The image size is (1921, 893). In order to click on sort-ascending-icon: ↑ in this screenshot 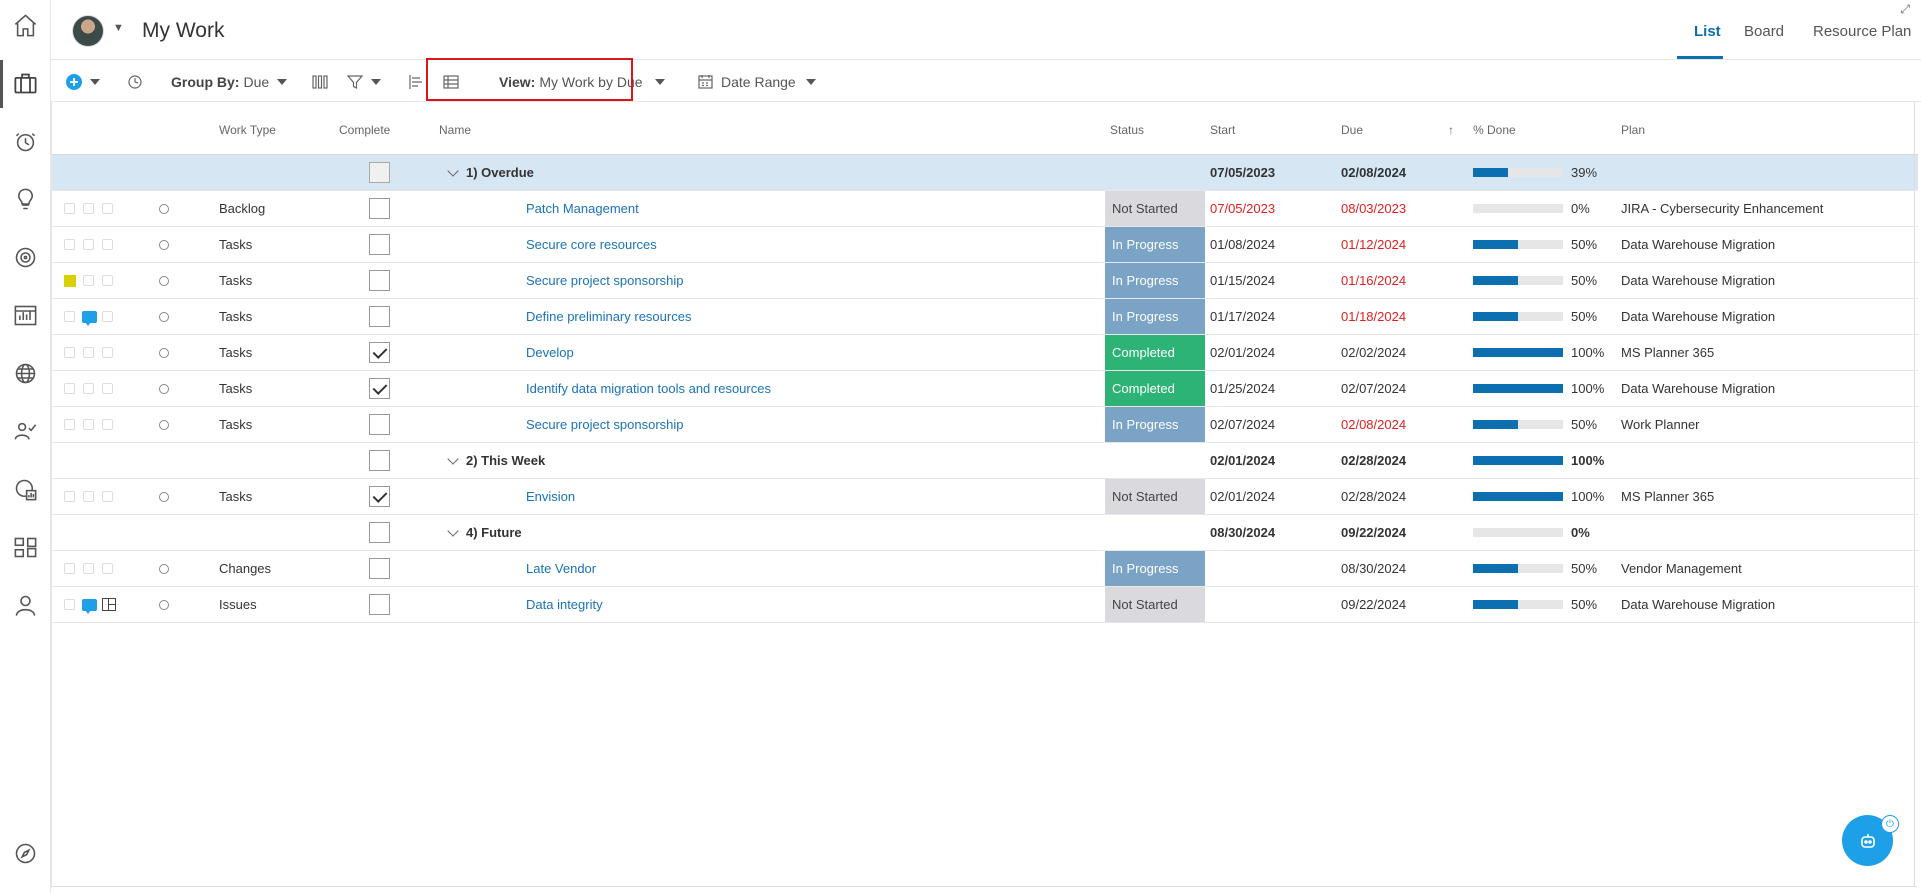, I will do `click(1451, 130)`.